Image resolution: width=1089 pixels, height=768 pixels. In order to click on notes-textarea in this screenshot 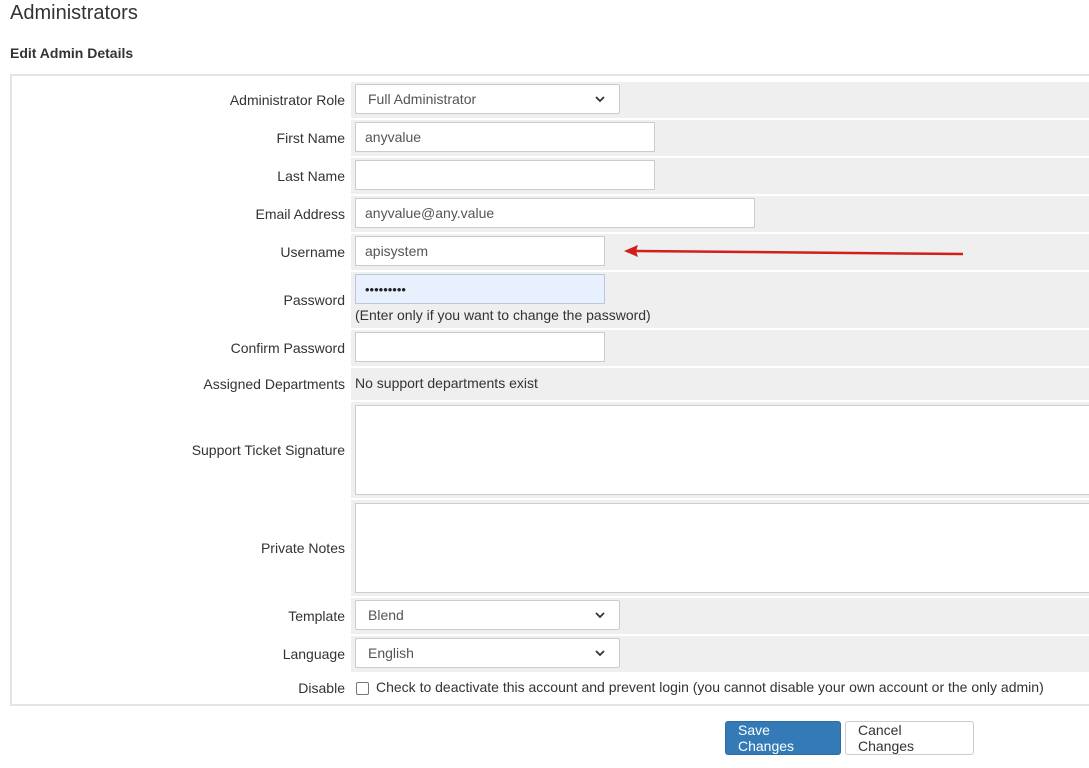, I will do `click(722, 548)`.